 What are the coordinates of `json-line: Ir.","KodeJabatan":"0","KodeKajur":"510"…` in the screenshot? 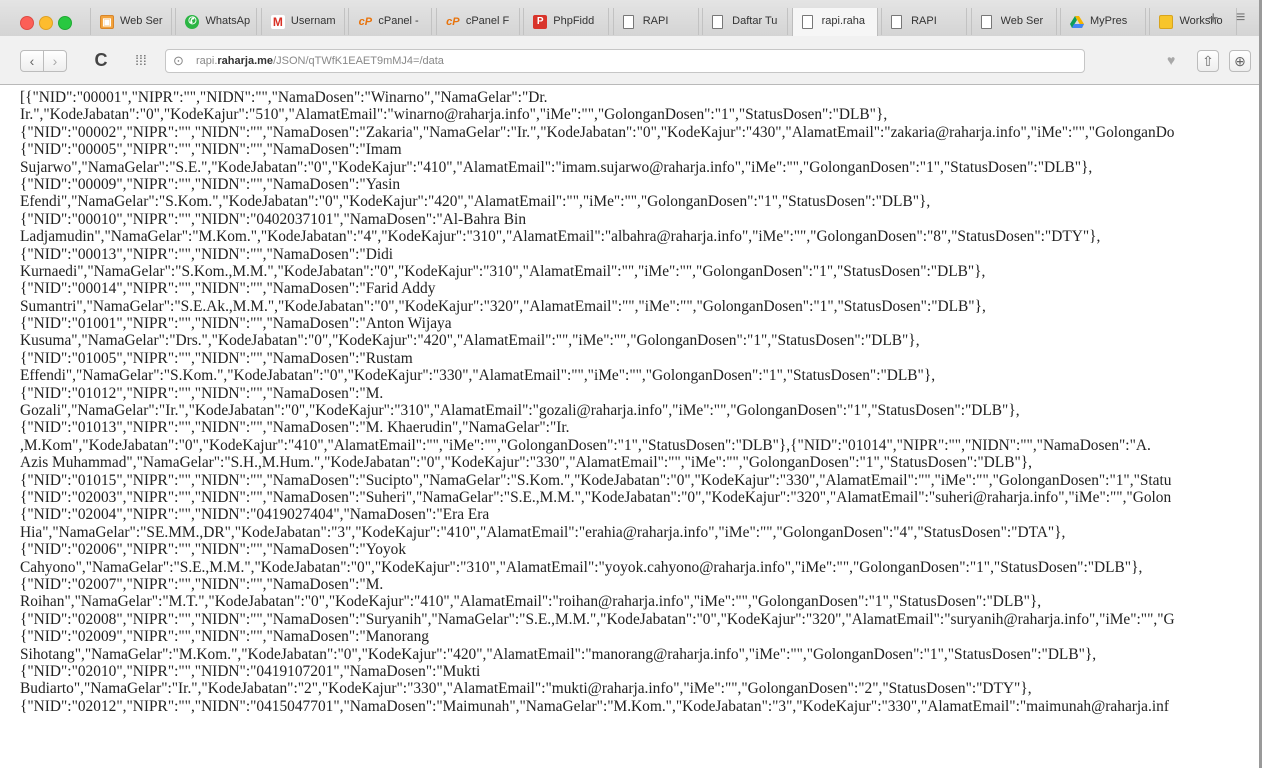 It's located at (454, 115).